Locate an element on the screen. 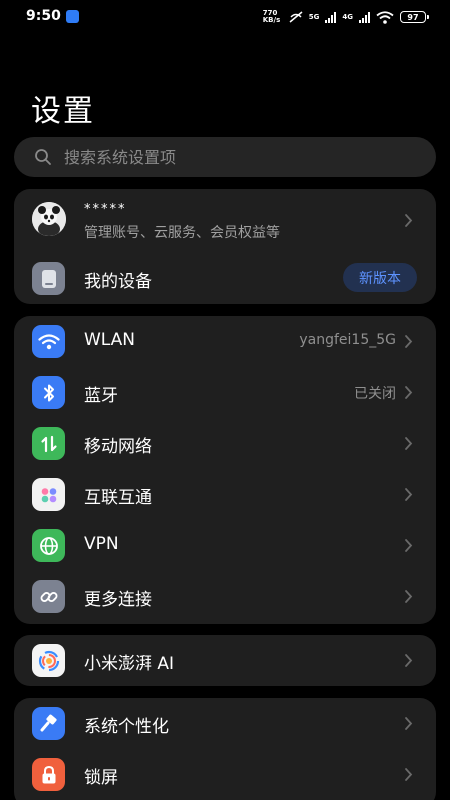 This screenshot has height=800, width=450. search-bar is located at coordinates (225, 157).